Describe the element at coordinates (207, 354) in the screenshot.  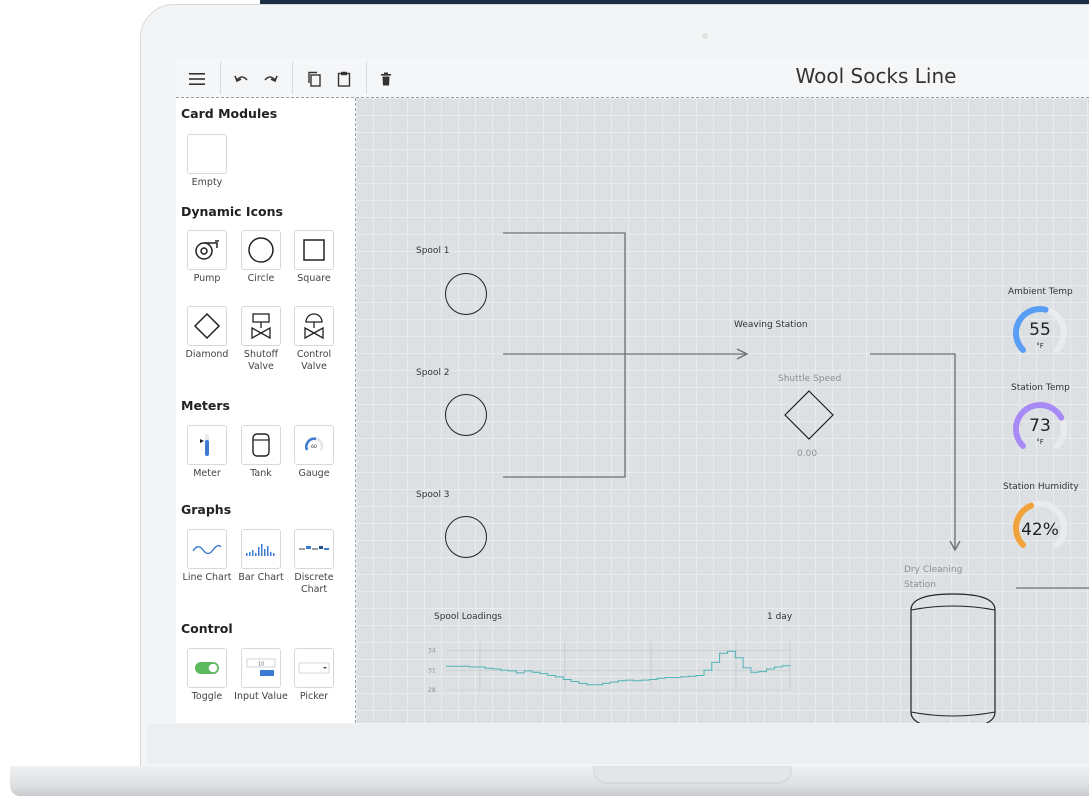
I see `palette-item-label: Diamond` at that location.